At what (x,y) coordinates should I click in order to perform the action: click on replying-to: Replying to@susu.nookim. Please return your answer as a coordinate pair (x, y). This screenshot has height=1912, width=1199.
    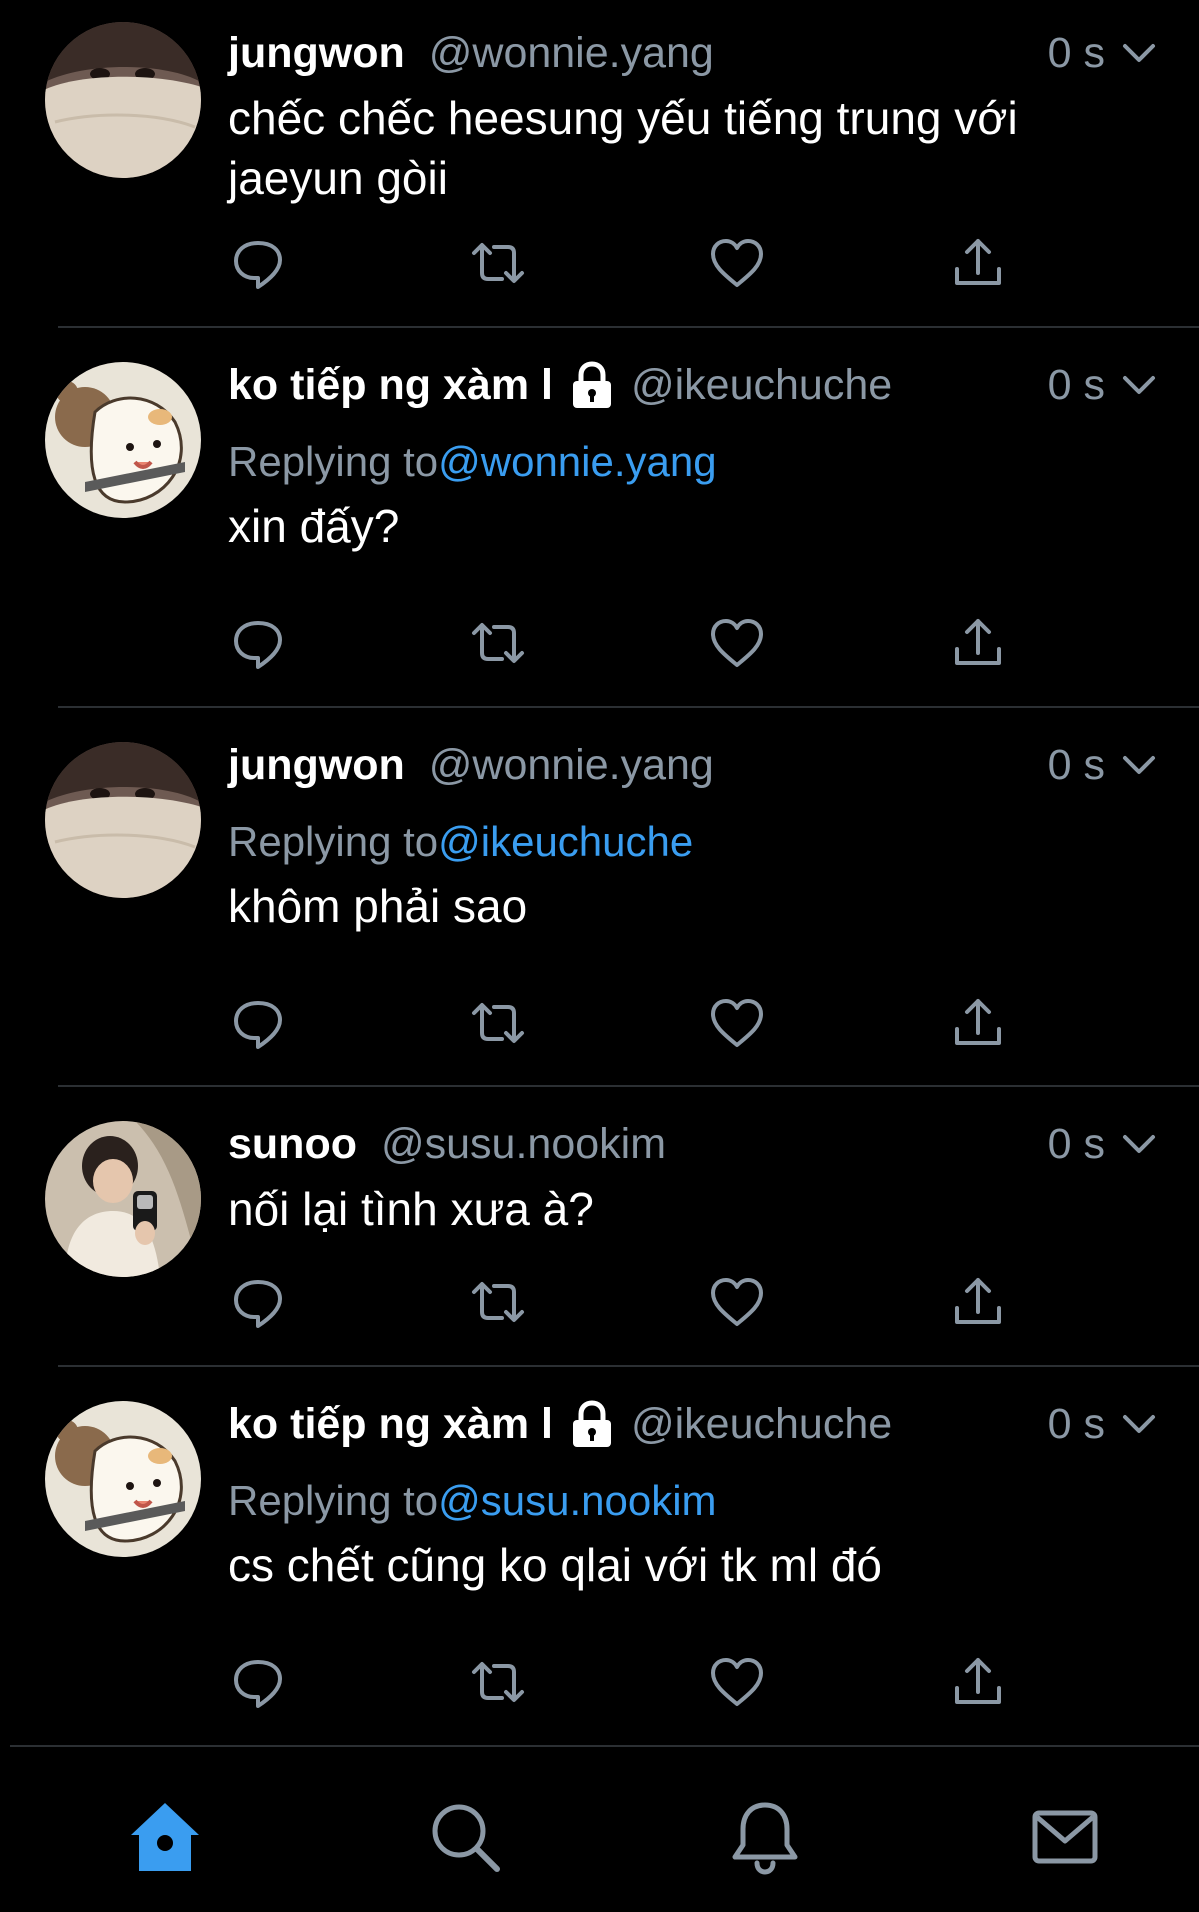
    Looking at the image, I should click on (472, 1501).